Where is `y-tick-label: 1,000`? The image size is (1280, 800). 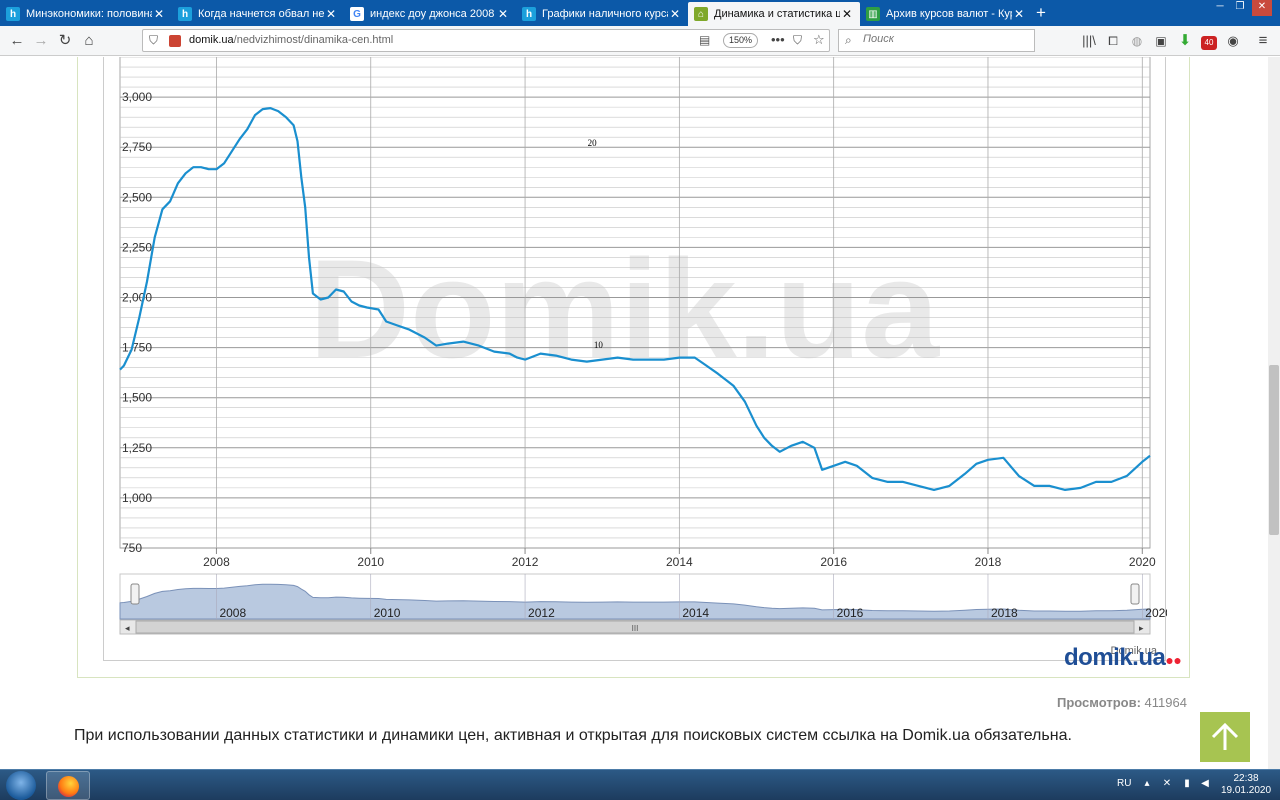
y-tick-label: 1,000 is located at coordinates (137, 498).